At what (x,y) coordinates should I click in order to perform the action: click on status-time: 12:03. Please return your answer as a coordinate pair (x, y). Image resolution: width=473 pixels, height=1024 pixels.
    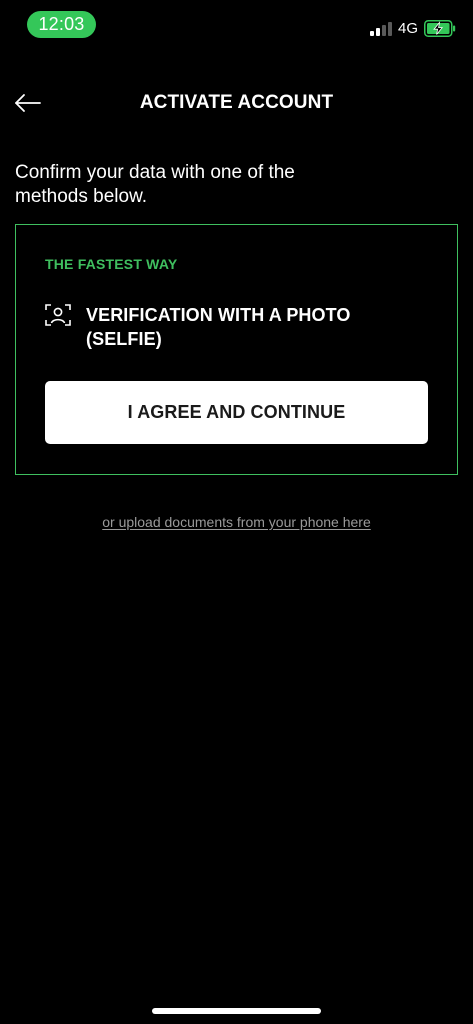
    Looking at the image, I should click on (61, 24).